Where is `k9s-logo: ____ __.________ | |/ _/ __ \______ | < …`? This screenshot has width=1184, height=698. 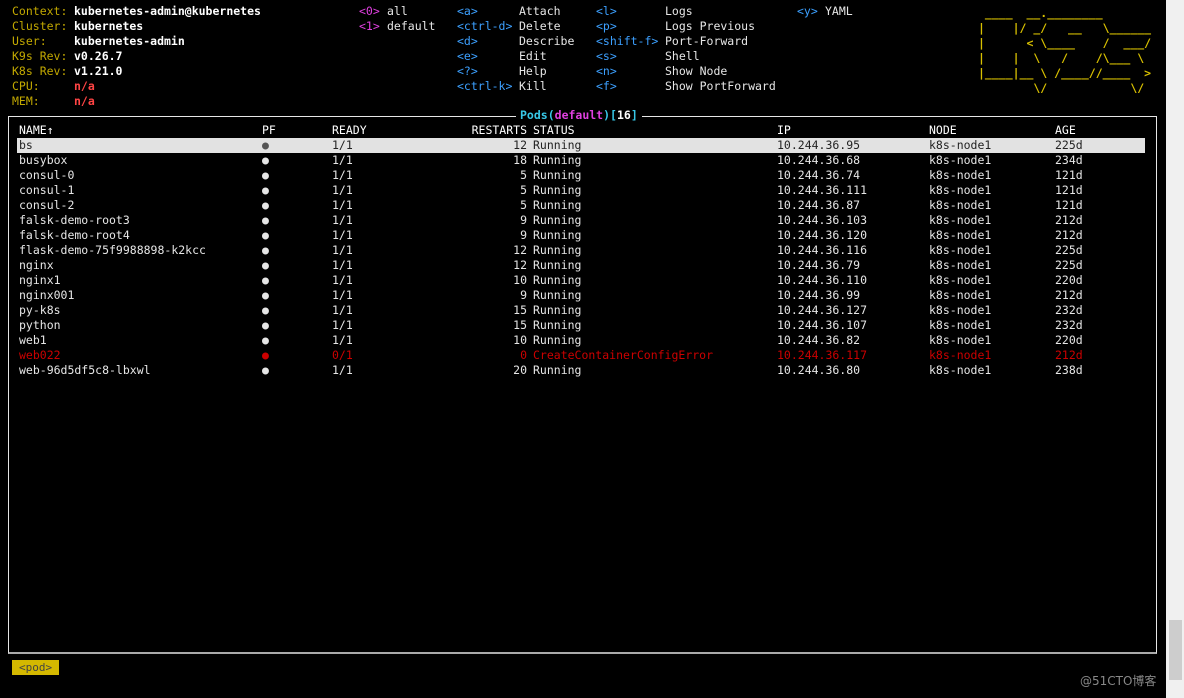
k9s-logo: ____ __.________ | |/ _/ __ \______ | < … is located at coordinates (1065, 50).